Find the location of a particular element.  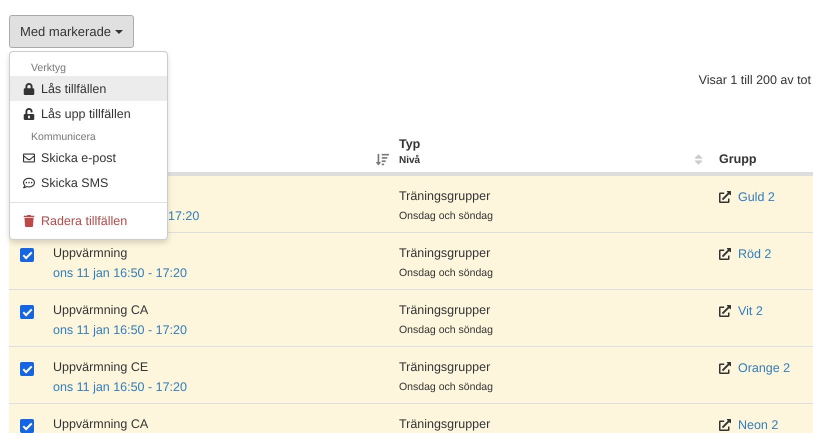

menu-item: Radera tillfällen is located at coordinates (88, 220).